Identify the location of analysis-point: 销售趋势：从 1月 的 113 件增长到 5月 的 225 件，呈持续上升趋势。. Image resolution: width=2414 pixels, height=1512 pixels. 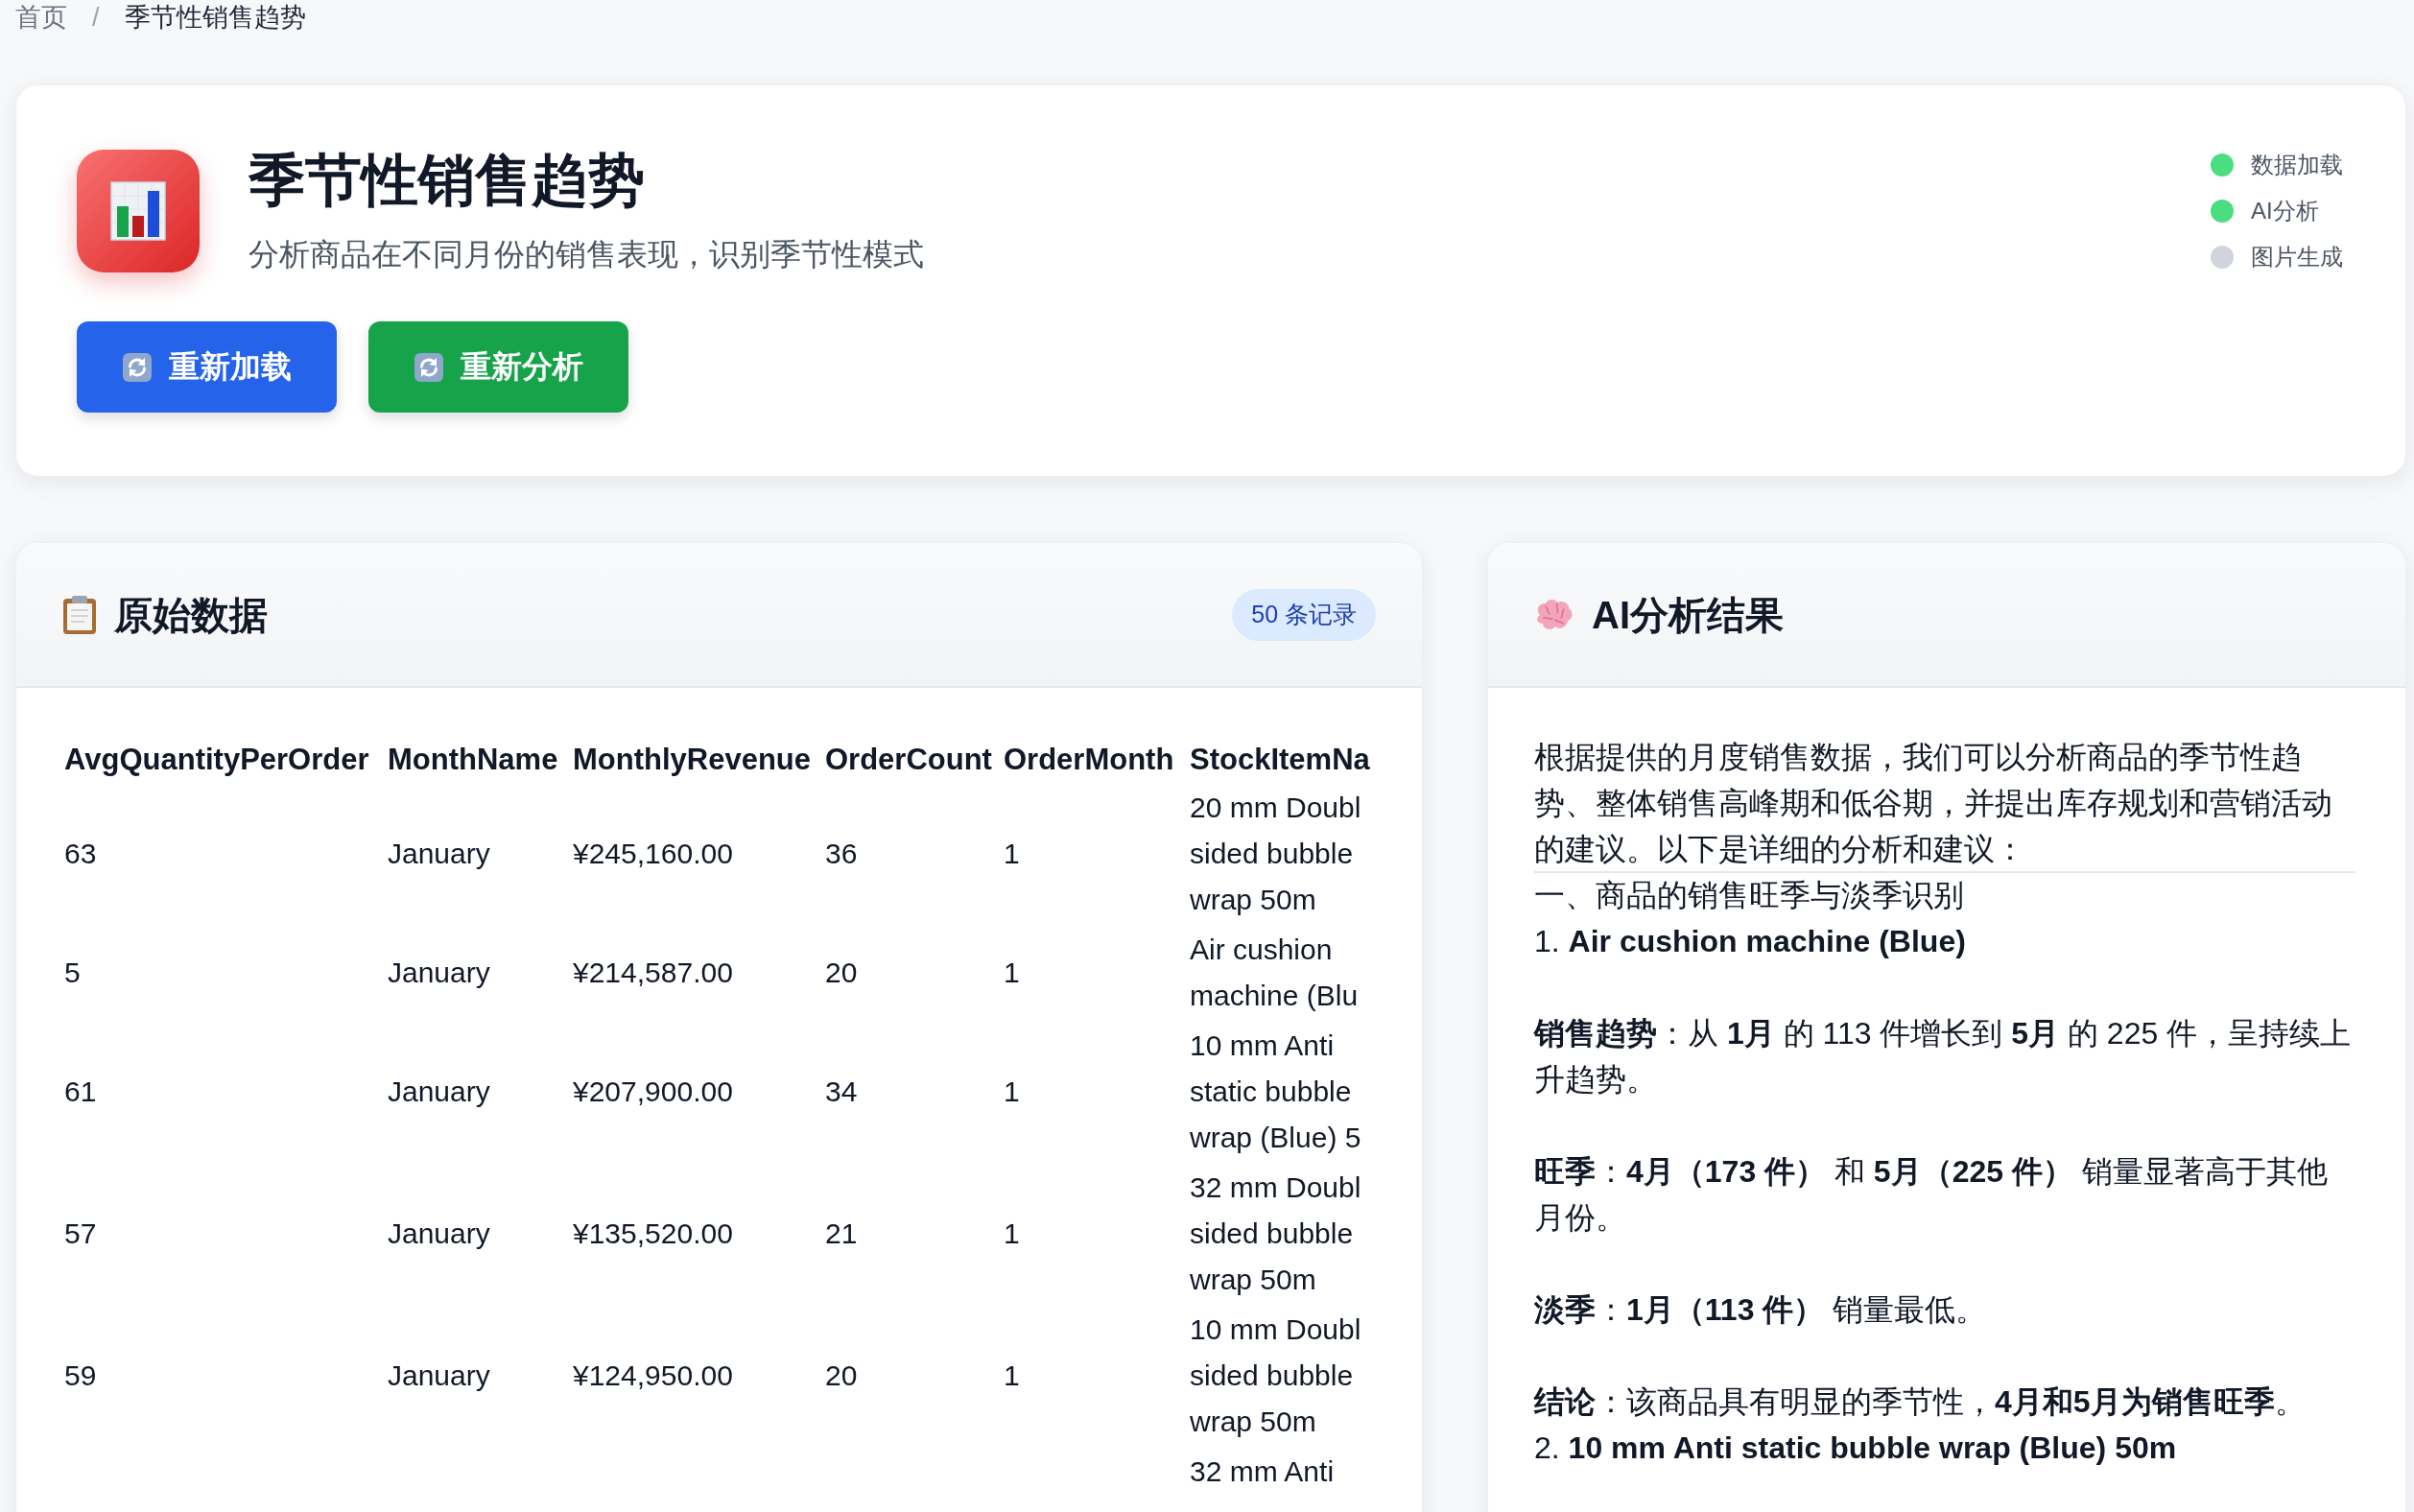
(1943, 1057).